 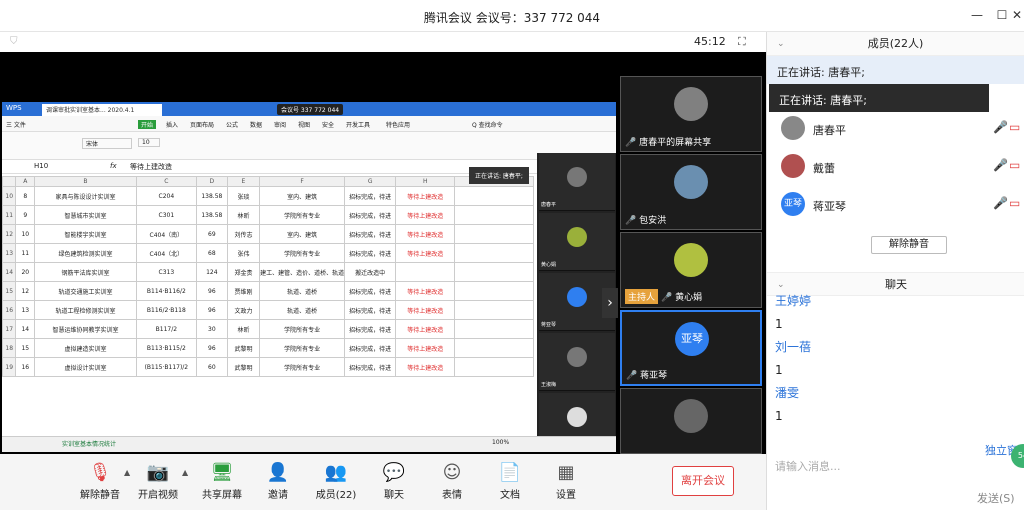 What do you see at coordinates (16, 42) in the screenshot?
I see `shield-icon: ⛉` at bounding box center [16, 42].